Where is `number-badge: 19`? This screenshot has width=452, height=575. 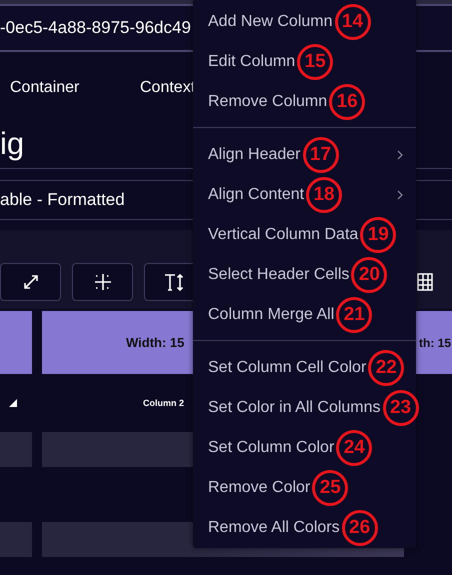 number-badge: 19 is located at coordinates (378, 235).